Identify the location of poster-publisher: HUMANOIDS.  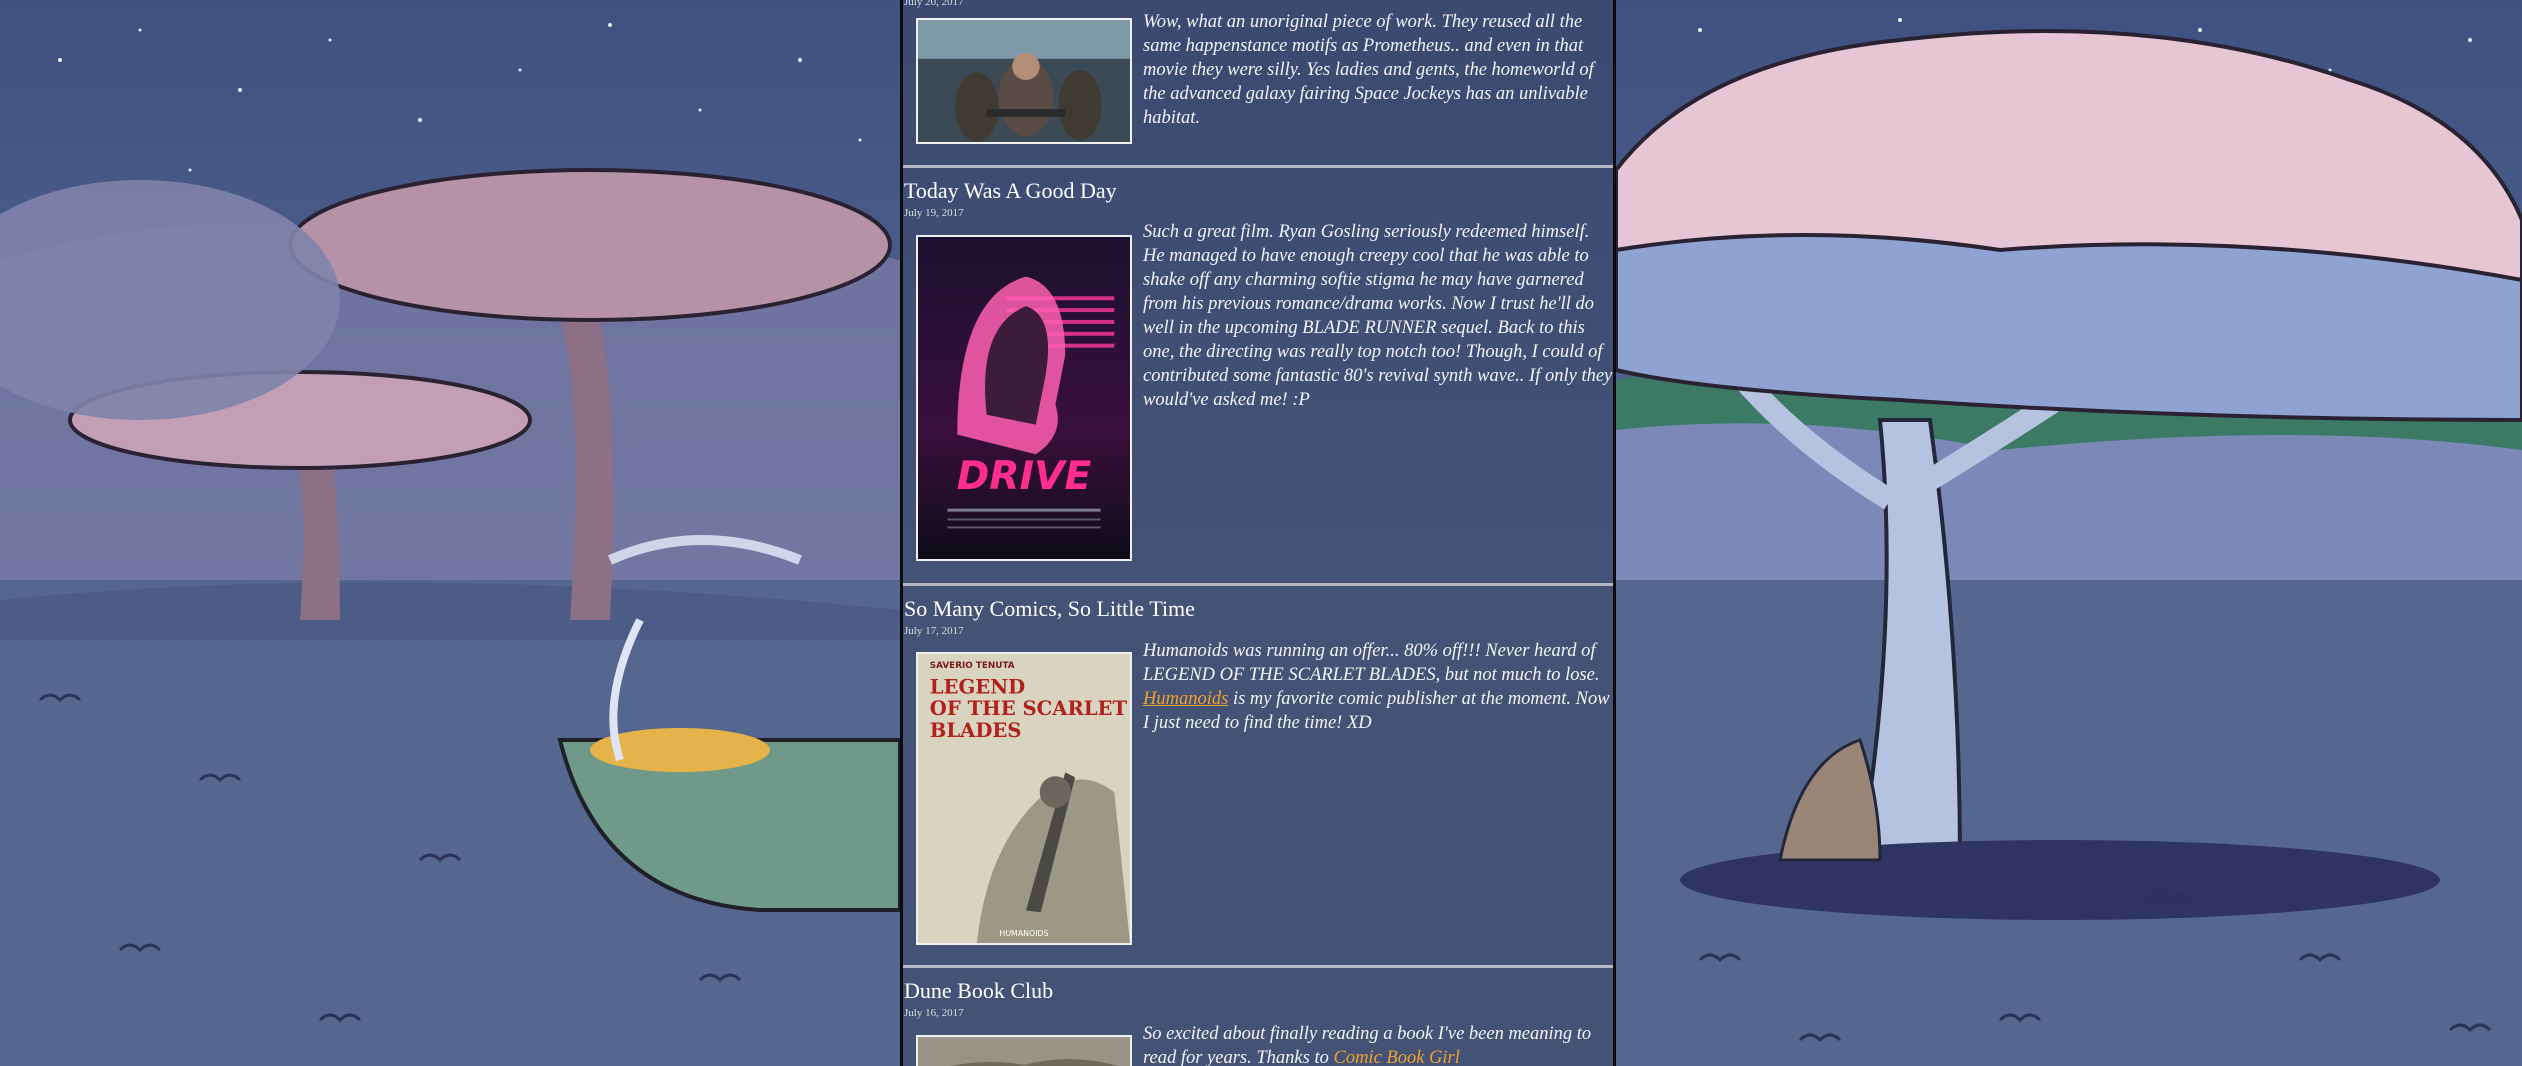
(1023, 933).